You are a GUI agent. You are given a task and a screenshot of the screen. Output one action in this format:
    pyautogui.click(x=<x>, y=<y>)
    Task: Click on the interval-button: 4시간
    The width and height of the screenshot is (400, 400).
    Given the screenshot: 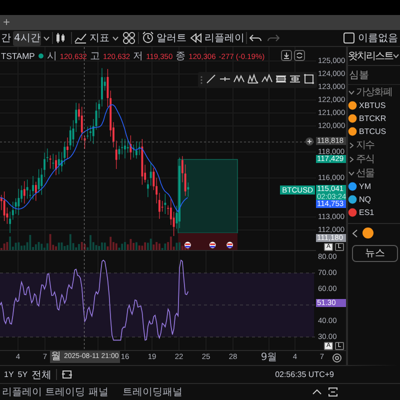 What is the action you would take?
    pyautogui.click(x=27, y=38)
    